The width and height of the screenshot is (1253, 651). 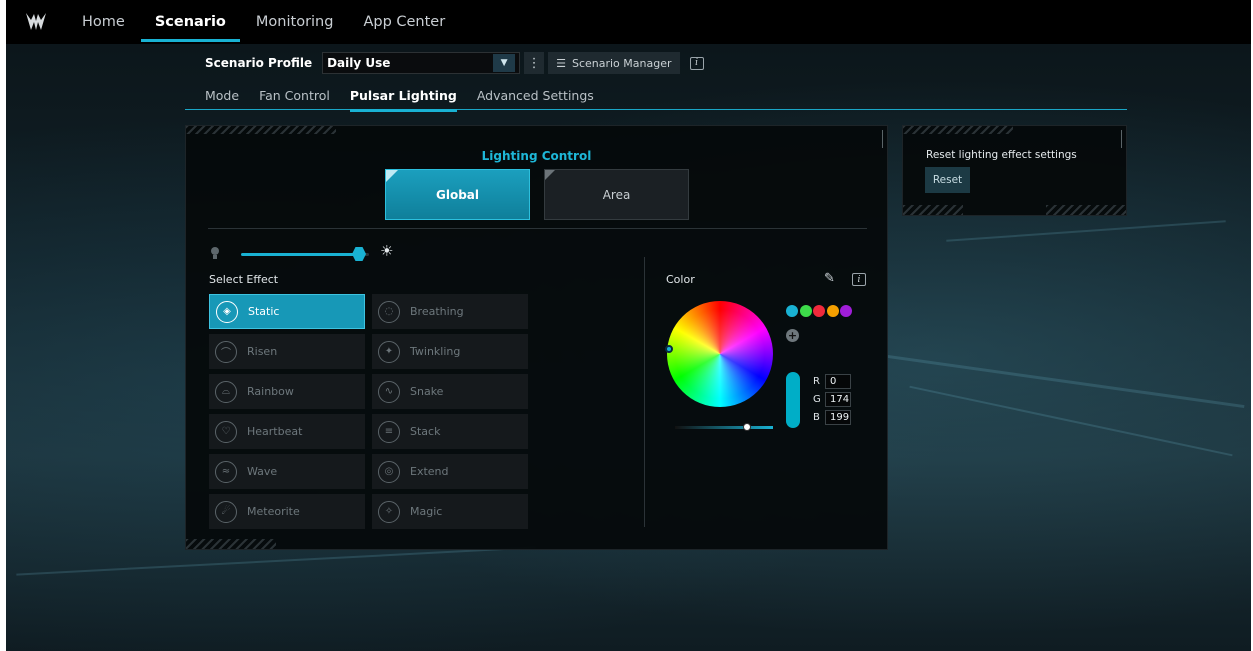 I want to click on risen-icon: ⌒, so click(x=226, y=351).